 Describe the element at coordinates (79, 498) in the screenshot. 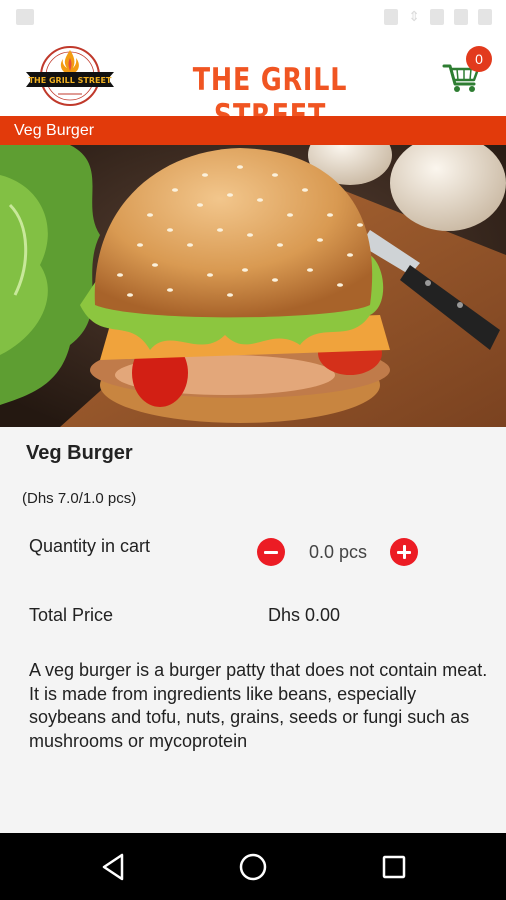

I see `unit-price: (Dhs 7.0/1.0 pcs)` at that location.